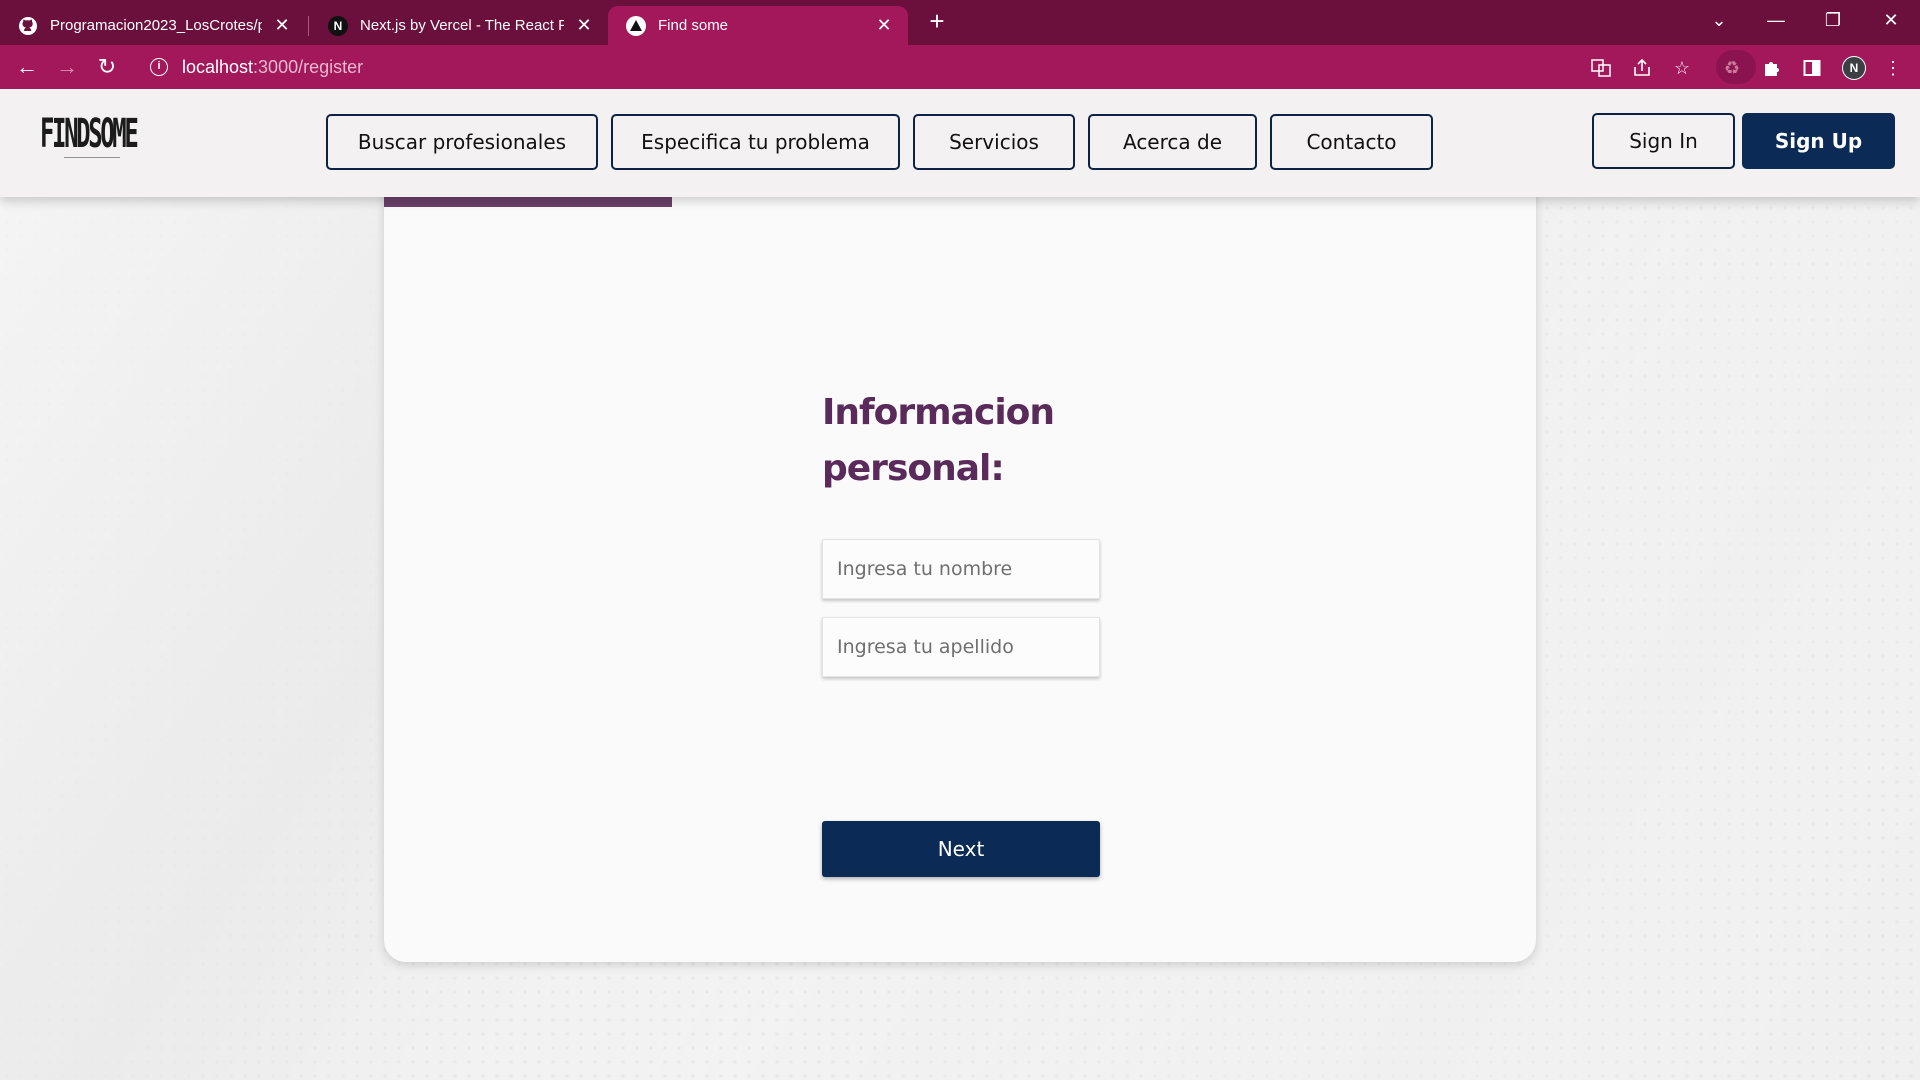  What do you see at coordinates (937, 21) in the screenshot?
I see `new-tab-button: +` at bounding box center [937, 21].